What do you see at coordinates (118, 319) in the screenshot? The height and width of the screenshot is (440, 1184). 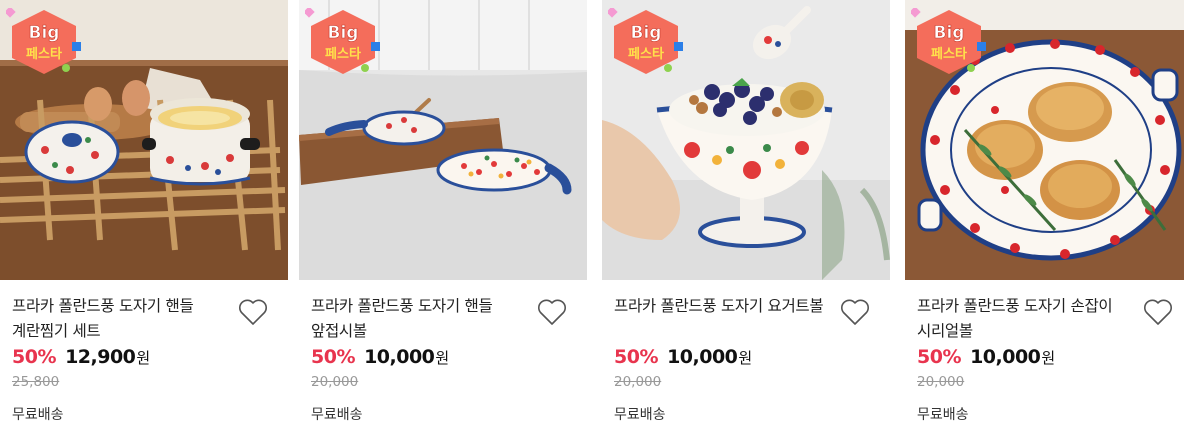 I see `product-title: 프라카 폴란드풍 도자기 핸들 계란찜기 세트` at bounding box center [118, 319].